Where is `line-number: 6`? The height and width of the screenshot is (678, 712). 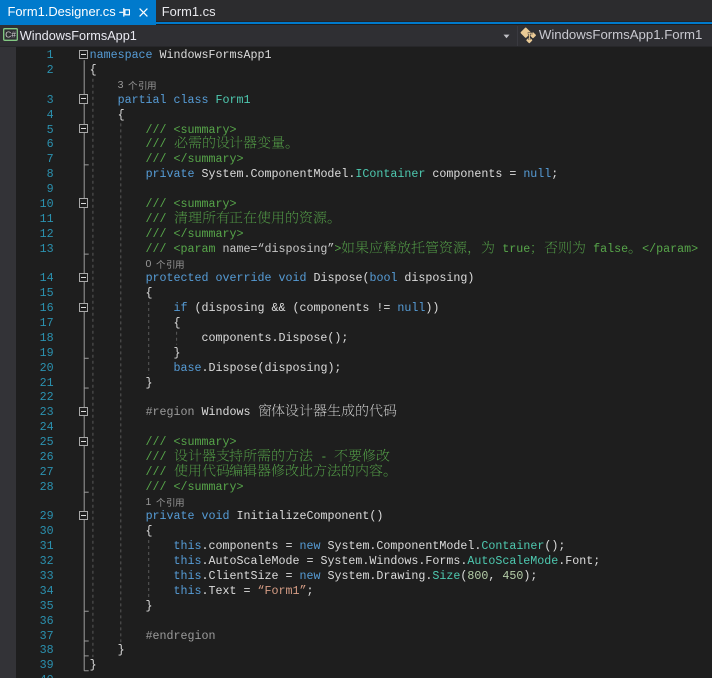 line-number: 6 is located at coordinates (35, 144).